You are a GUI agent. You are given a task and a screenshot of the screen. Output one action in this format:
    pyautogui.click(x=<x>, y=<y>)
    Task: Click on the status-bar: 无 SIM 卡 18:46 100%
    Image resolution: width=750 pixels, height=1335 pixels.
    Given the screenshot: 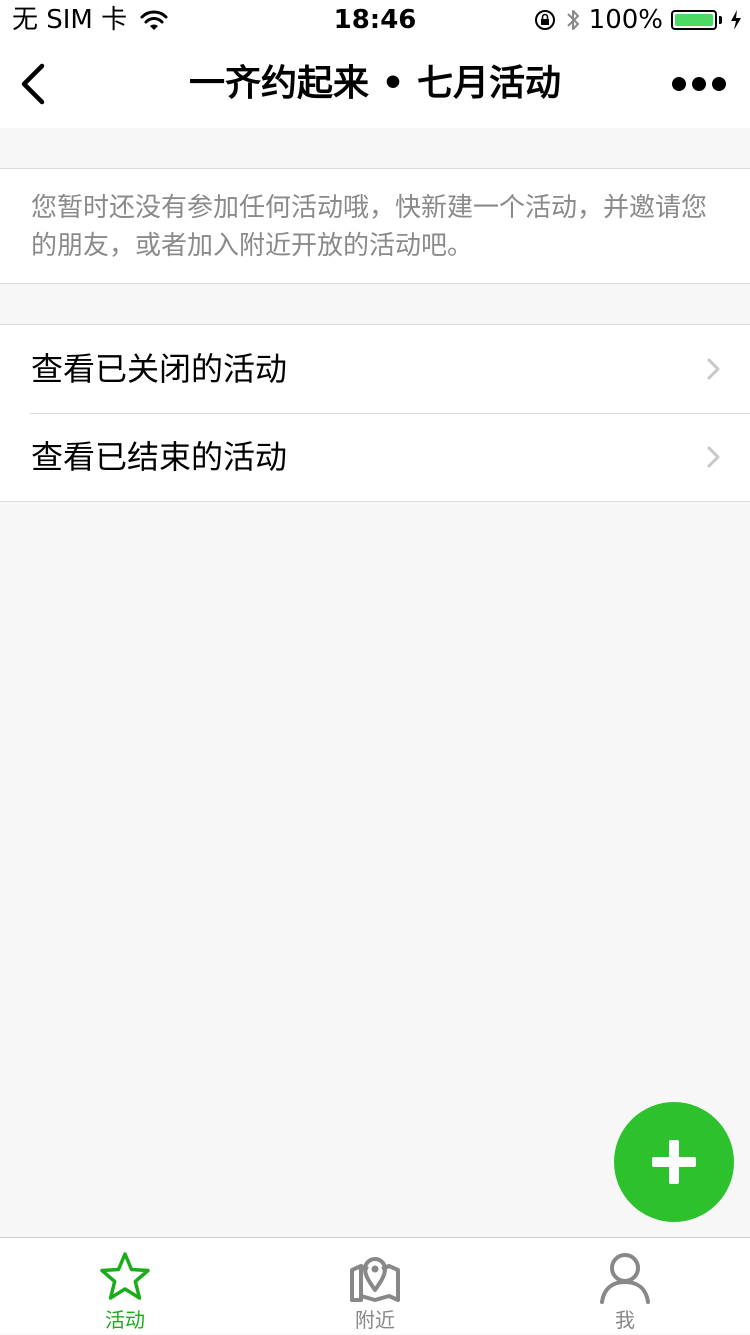 What is the action you would take?
    pyautogui.click(x=375, y=20)
    